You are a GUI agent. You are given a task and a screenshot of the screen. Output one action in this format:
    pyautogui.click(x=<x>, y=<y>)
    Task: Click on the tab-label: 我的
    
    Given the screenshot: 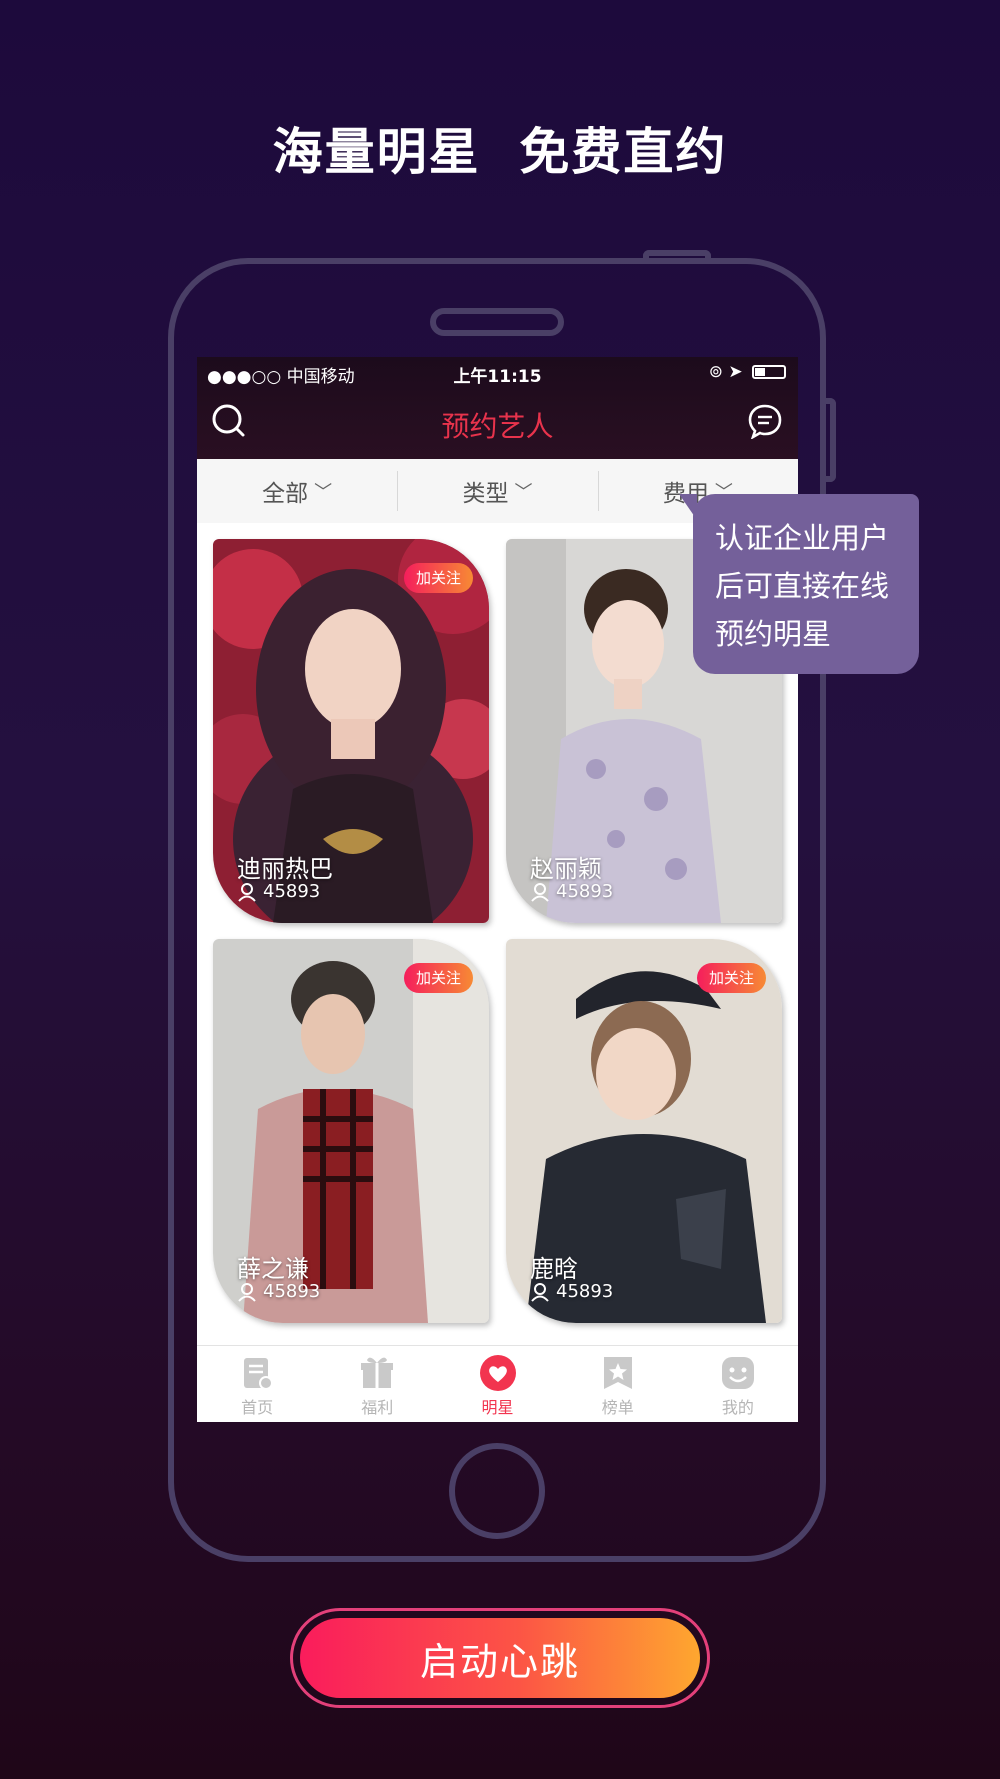 What is the action you would take?
    pyautogui.click(x=737, y=1407)
    